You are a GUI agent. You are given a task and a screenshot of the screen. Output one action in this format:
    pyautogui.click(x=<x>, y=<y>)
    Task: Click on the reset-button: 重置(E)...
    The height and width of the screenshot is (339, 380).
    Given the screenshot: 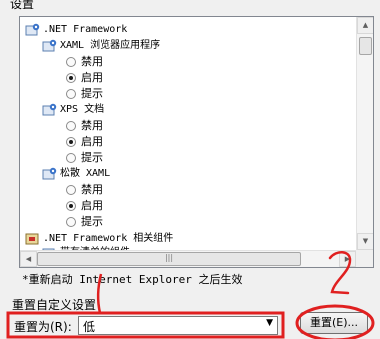 What is the action you would take?
    pyautogui.click(x=334, y=323)
    